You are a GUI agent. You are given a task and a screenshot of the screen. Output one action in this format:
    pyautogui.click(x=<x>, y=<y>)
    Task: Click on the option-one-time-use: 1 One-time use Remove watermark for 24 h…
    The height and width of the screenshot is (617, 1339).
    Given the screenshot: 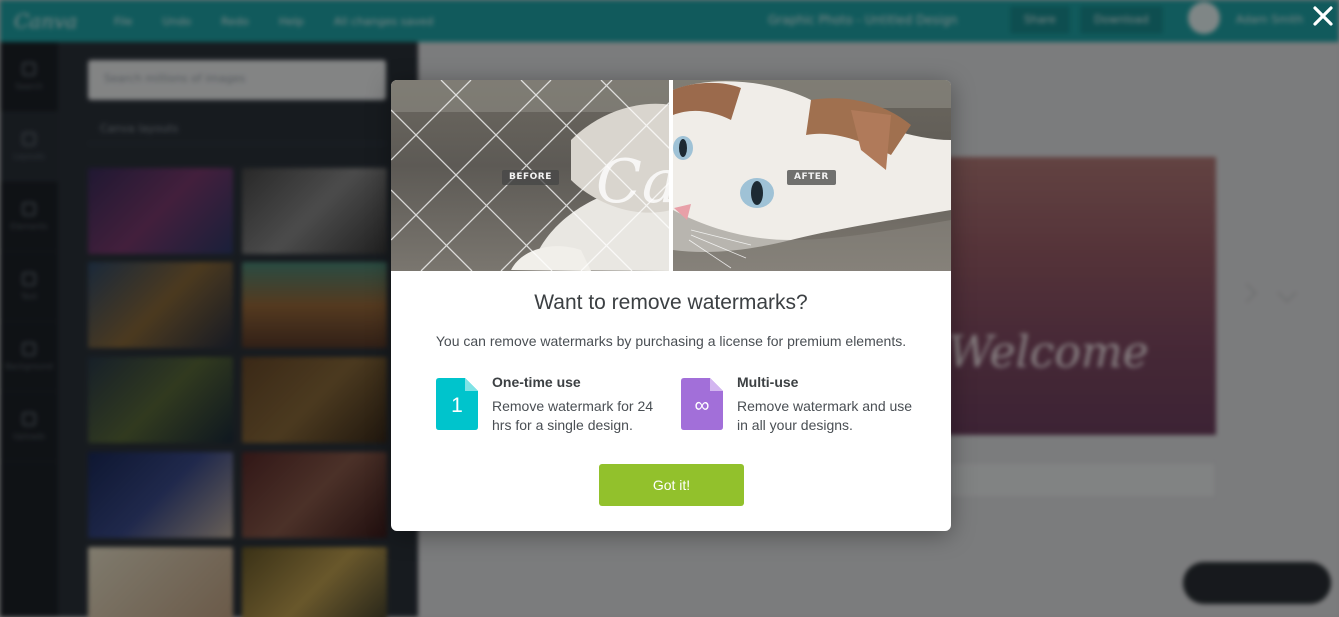 What is the action you would take?
    pyautogui.click(x=556, y=404)
    